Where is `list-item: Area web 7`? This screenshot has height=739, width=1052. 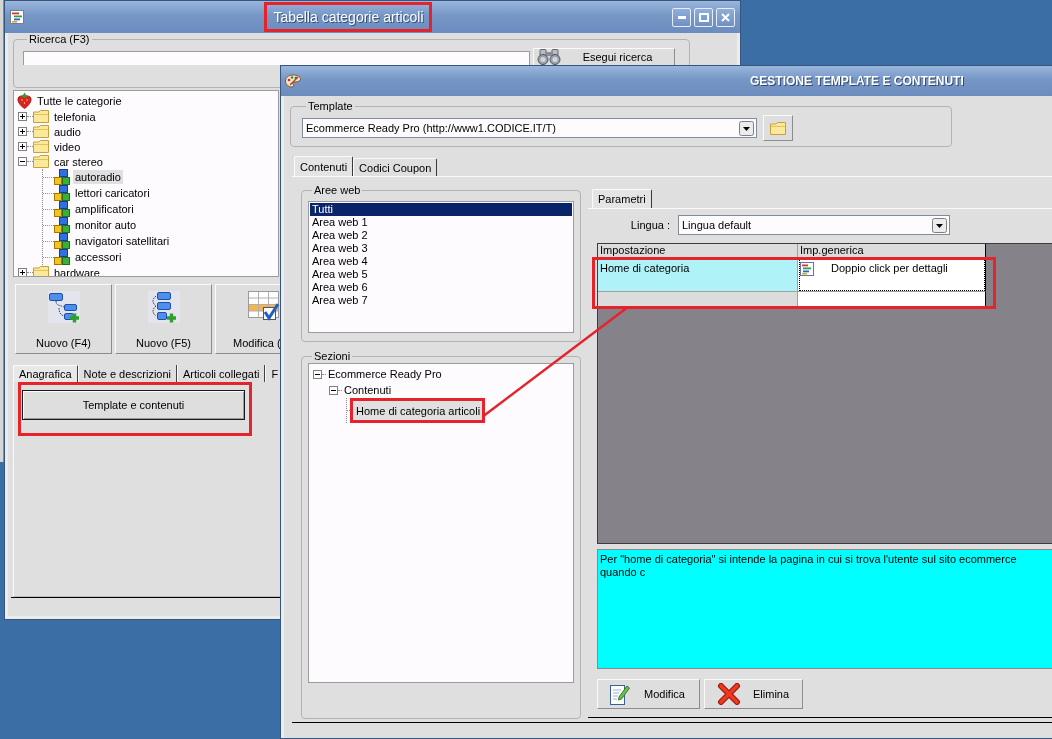 list-item: Area web 7 is located at coordinates (441, 300).